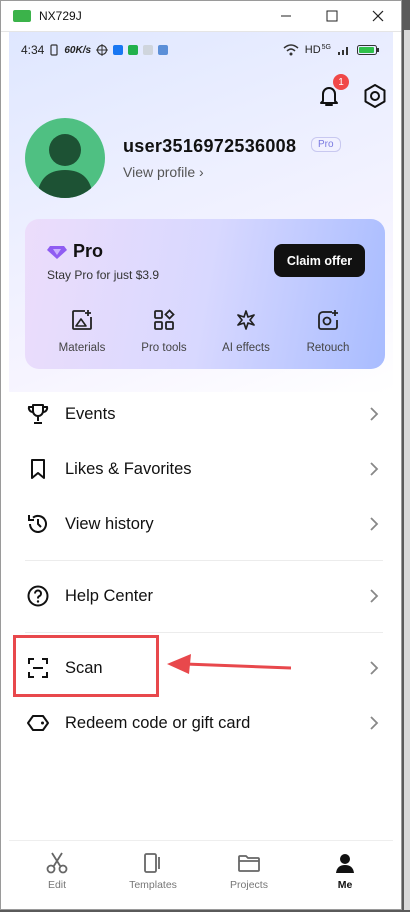 This screenshot has width=410, height=912. What do you see at coordinates (82, 331) in the screenshot?
I see `feature-materials: Materials` at bounding box center [82, 331].